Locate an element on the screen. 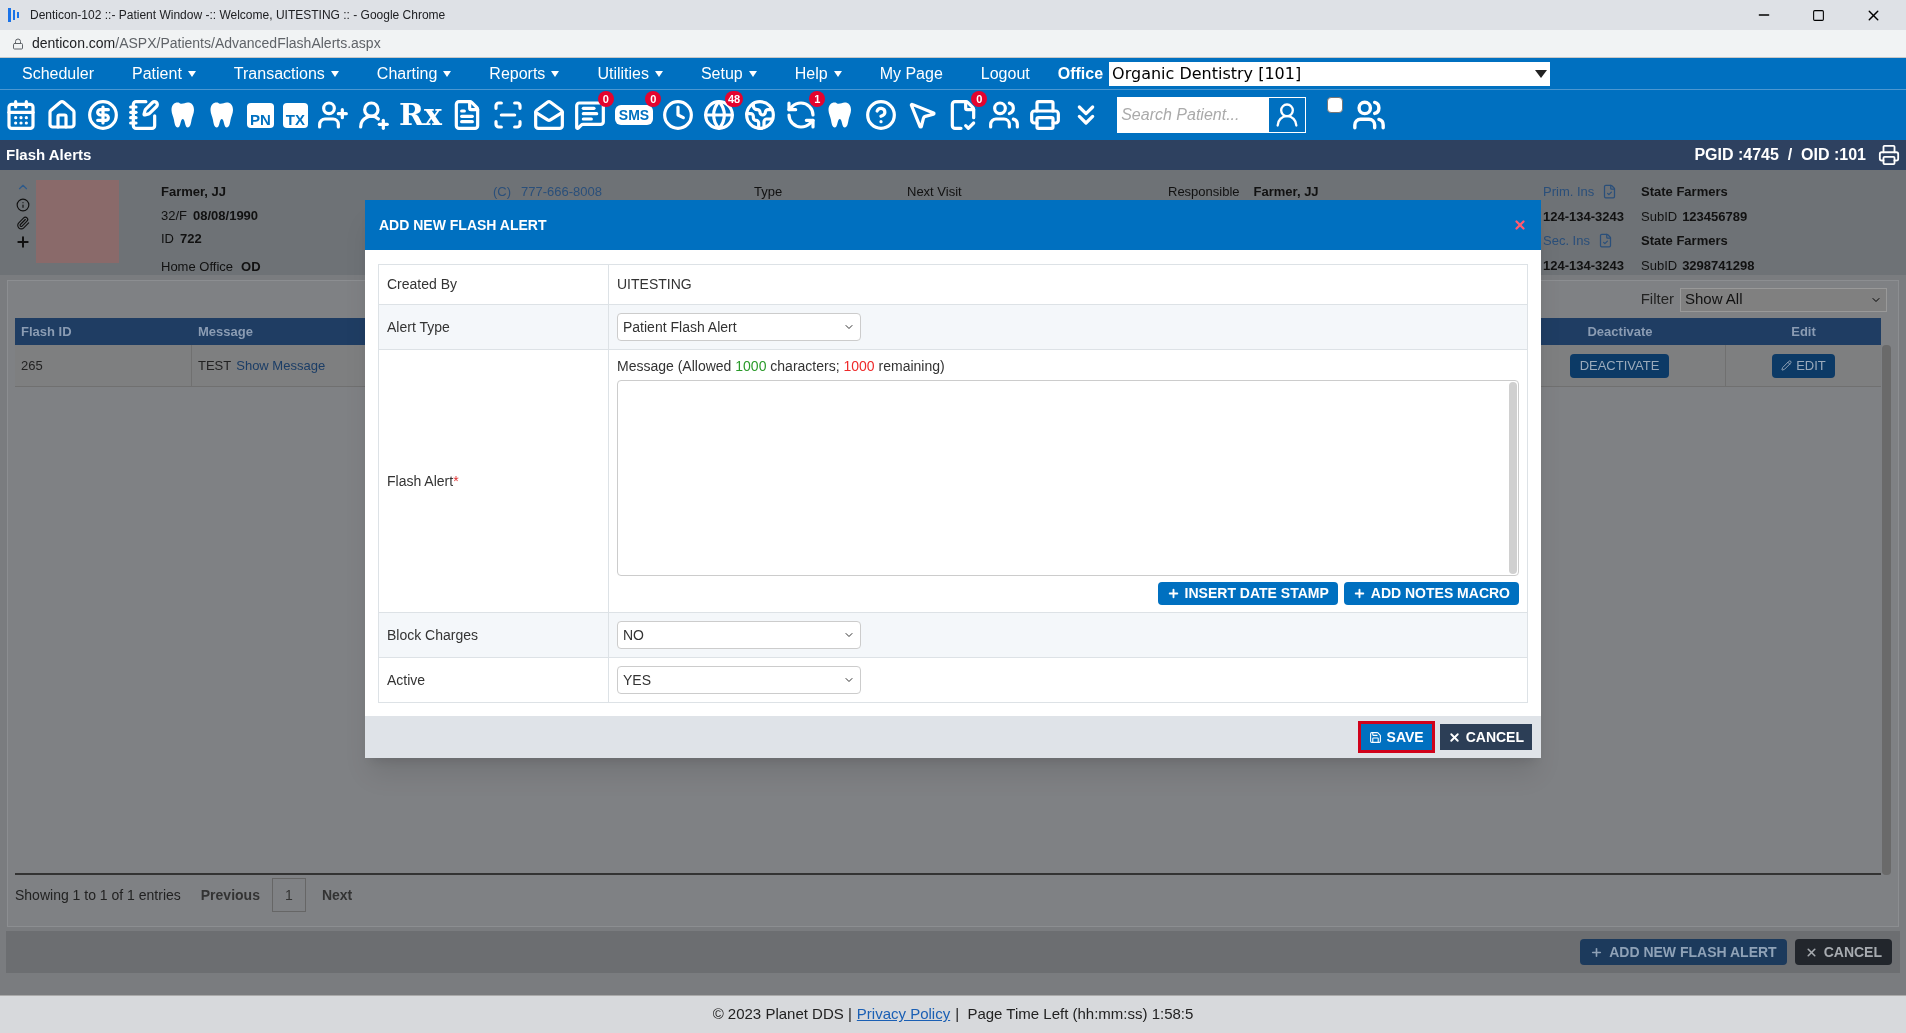  show-message-link: Show Message is located at coordinates (281, 365).